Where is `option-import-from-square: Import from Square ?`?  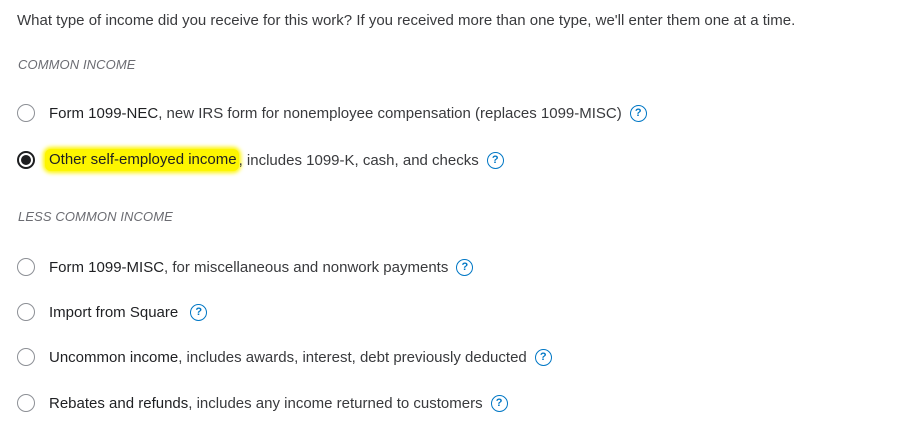
option-import-from-square: Import from Square ? is located at coordinates (112, 312).